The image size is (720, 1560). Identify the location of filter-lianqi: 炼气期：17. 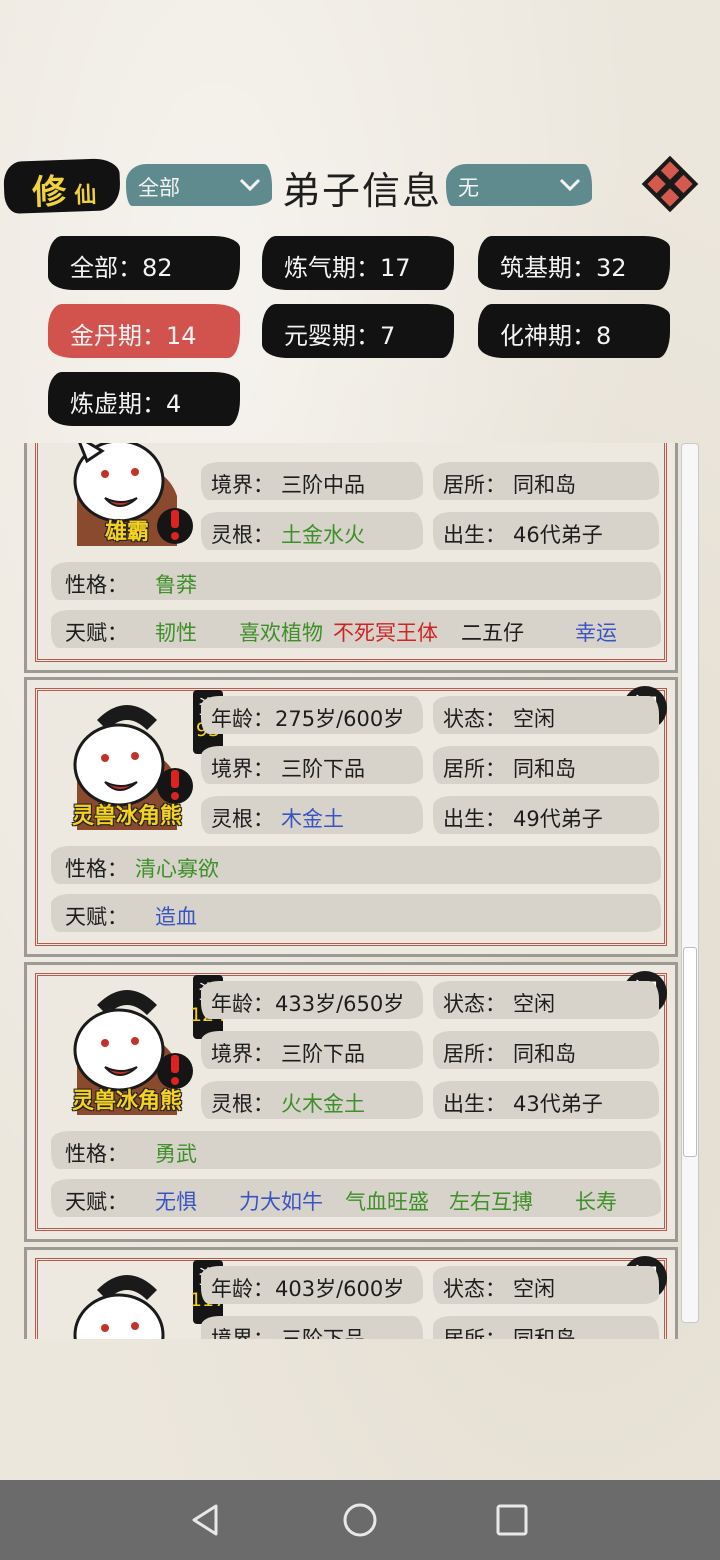
(358, 263).